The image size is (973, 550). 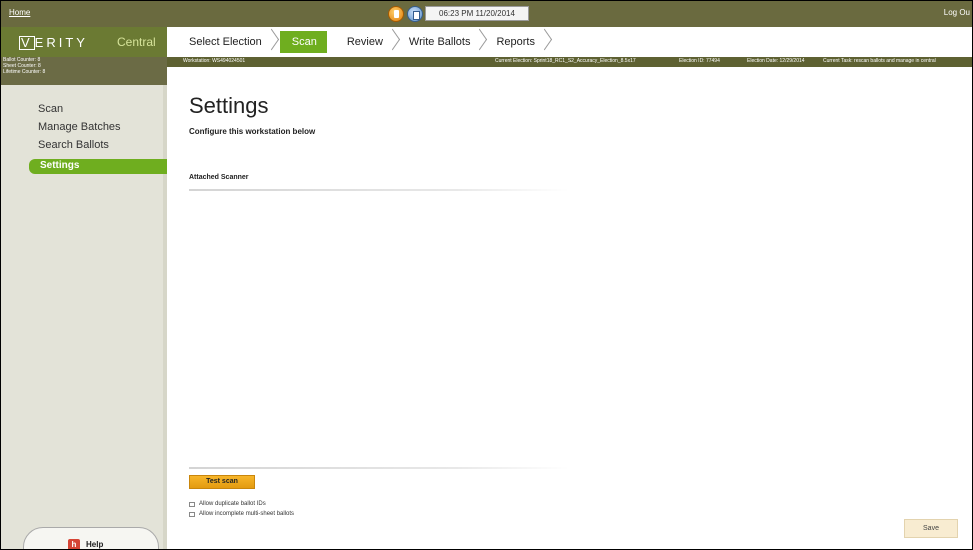 I want to click on sidebar-item-search-ballots: Search Ballots, so click(x=73, y=145).